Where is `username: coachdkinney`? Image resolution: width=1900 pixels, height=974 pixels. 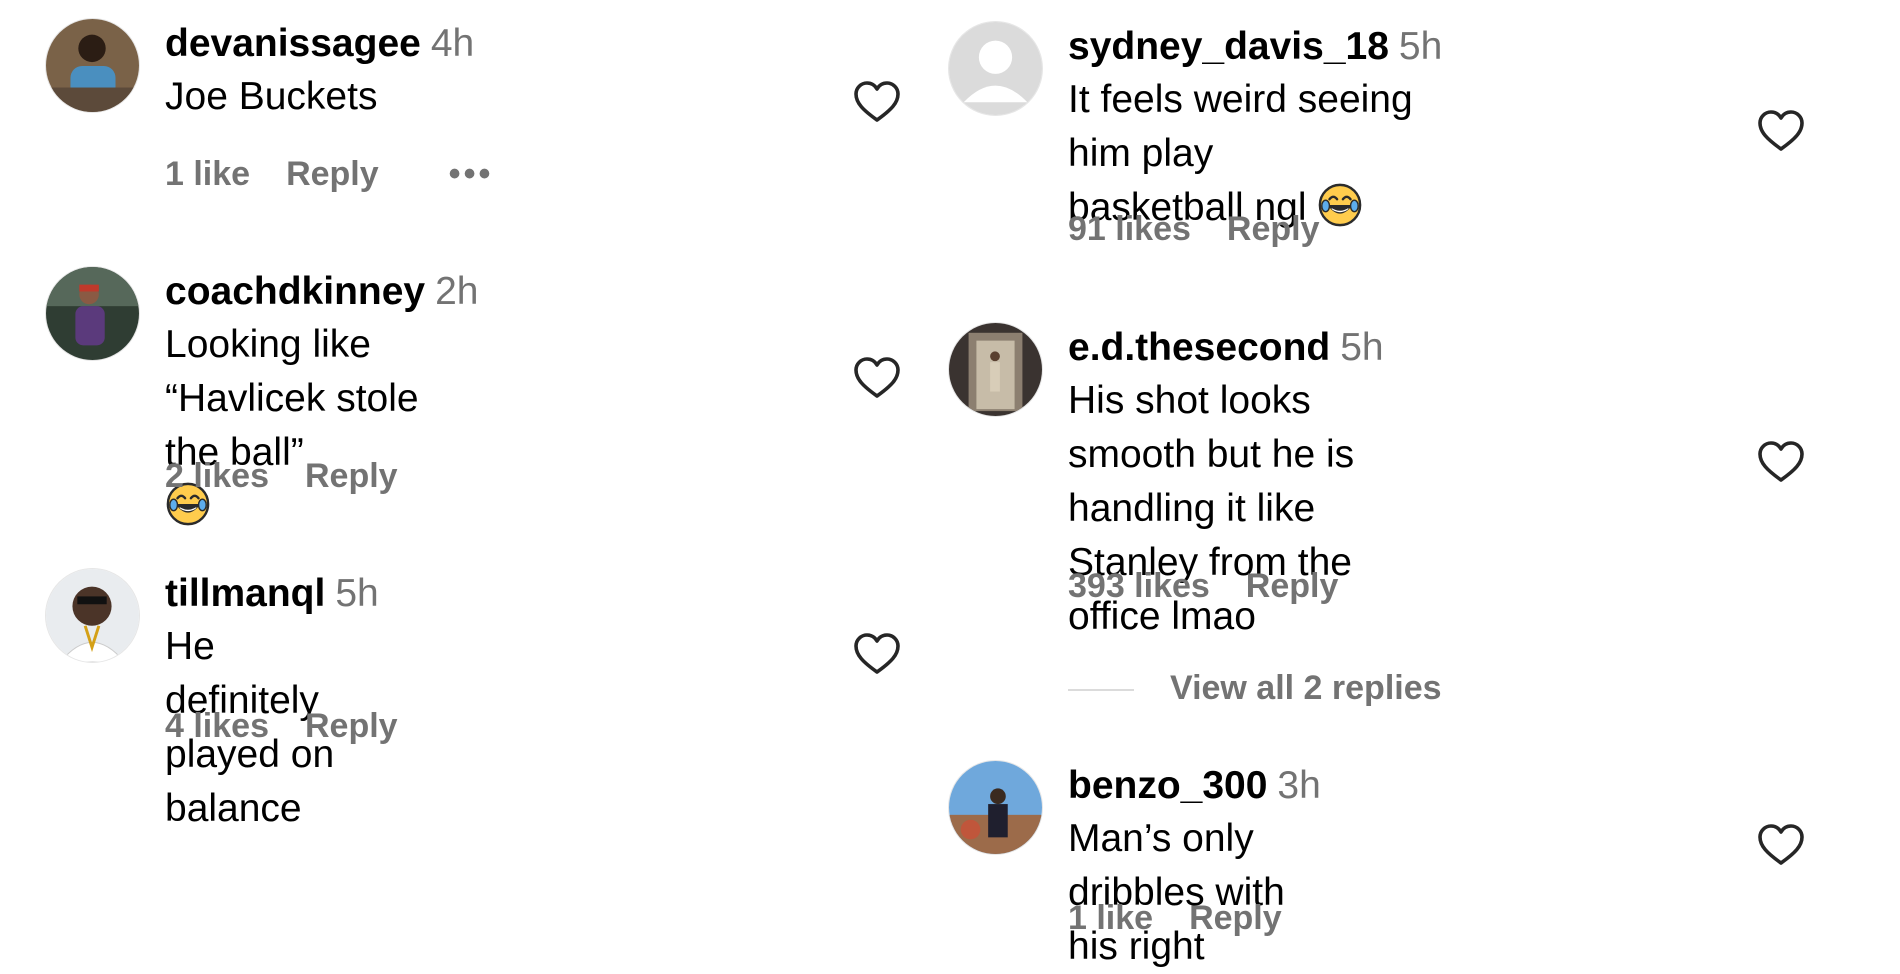 username: coachdkinney is located at coordinates (295, 291).